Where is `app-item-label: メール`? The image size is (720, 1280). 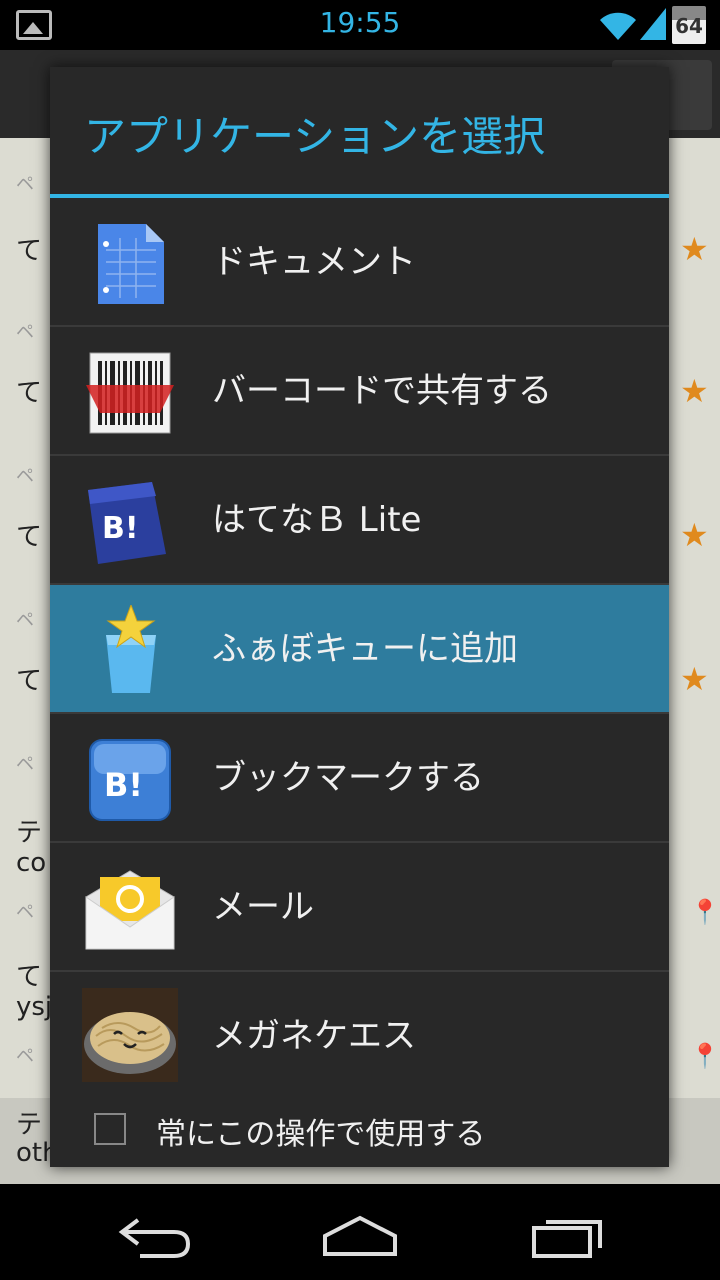 app-item-label: メール is located at coordinates (263, 907).